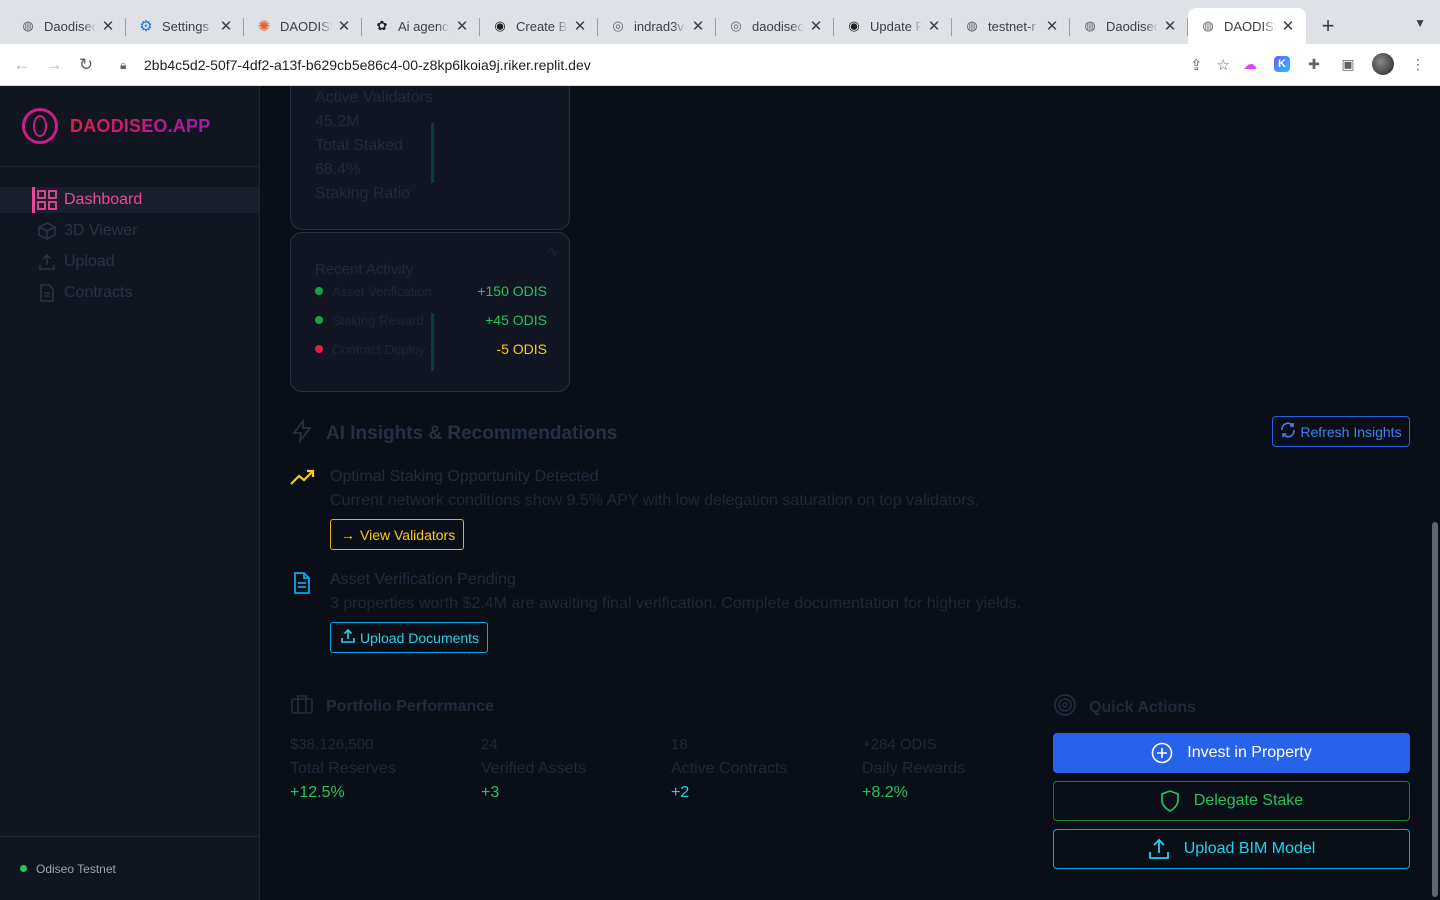  I want to click on tab-title: Update P, so click(896, 26).